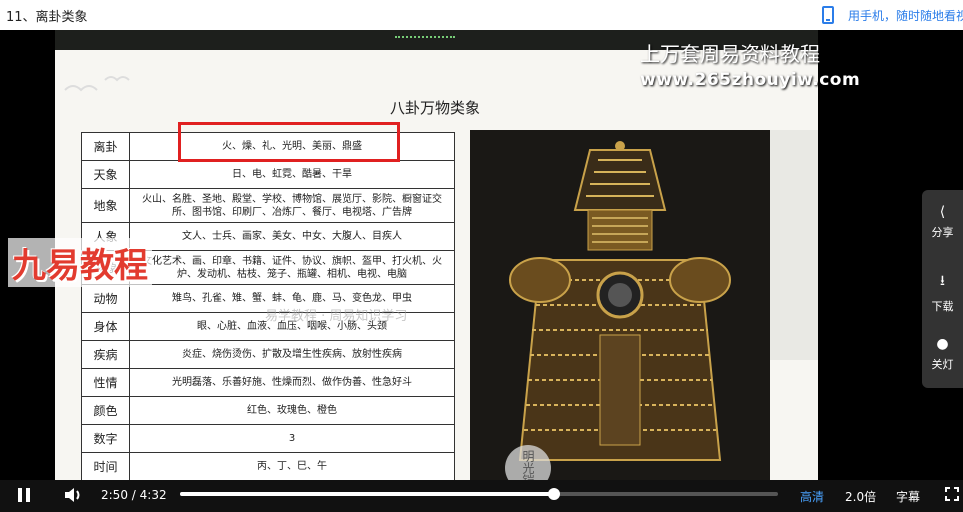 Image resolution: width=963 pixels, height=512 pixels. I want to click on duration: 4:32, so click(153, 495).